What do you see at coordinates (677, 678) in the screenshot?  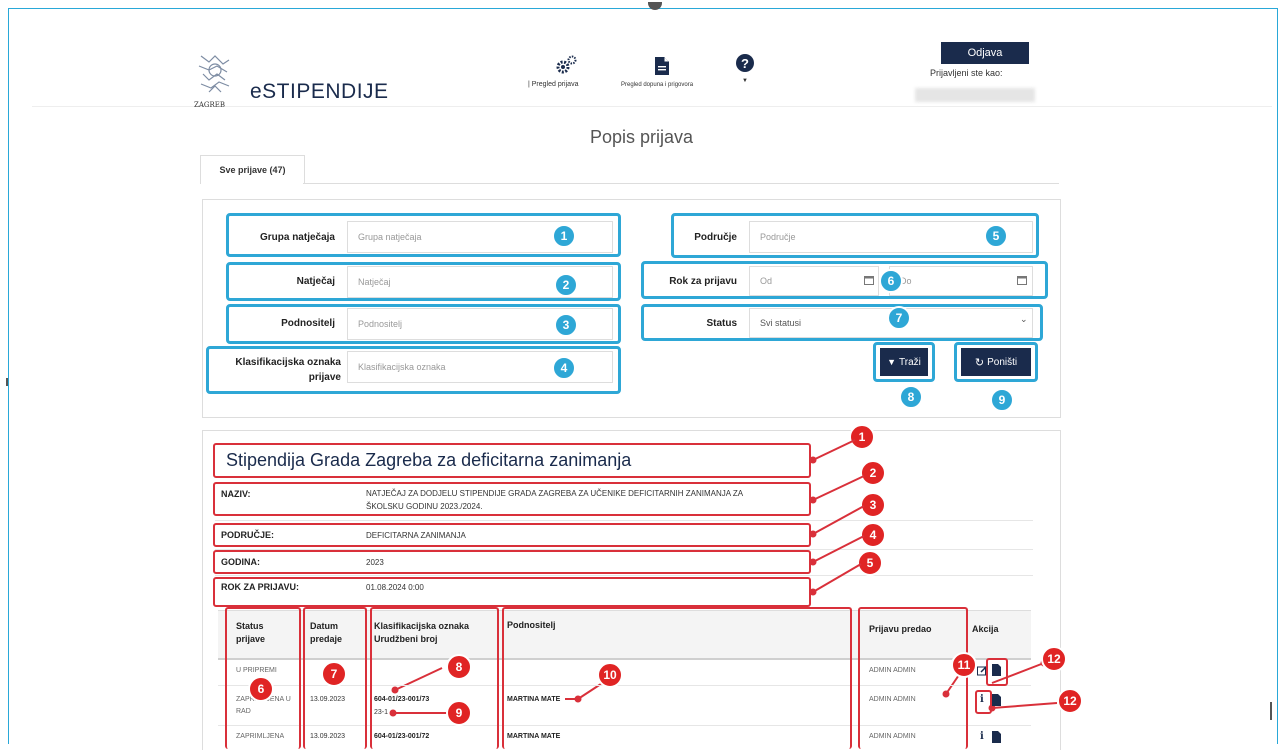 I see `red-box-col-podnositelj` at bounding box center [677, 678].